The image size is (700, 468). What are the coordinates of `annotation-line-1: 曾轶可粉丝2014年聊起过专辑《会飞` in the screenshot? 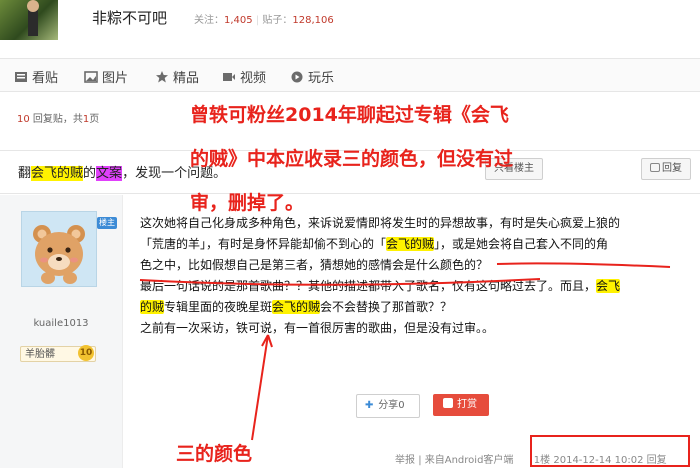 It's located at (349, 115).